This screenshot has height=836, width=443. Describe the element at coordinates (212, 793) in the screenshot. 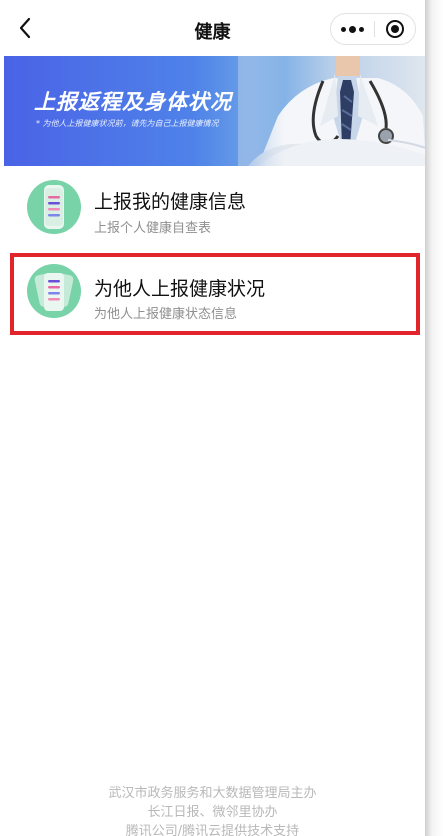

I see `footer-organizer: 武汉市政务服务和大数据管理局主办` at that location.